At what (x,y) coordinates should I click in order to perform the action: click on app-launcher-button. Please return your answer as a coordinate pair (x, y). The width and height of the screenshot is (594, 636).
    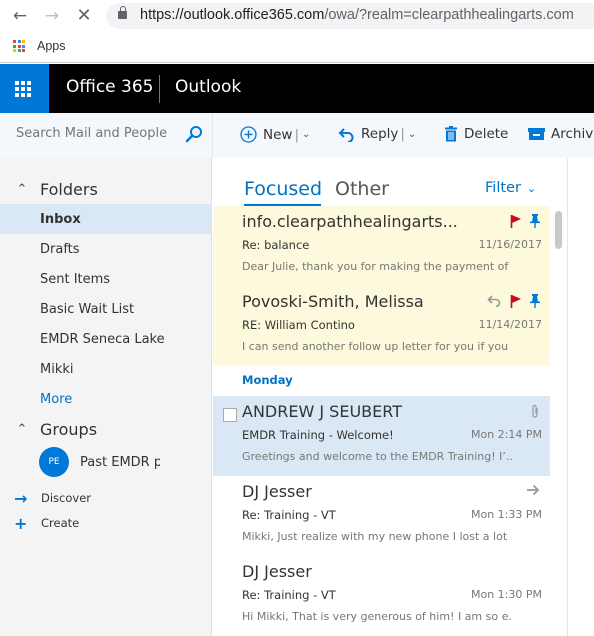
    Looking at the image, I should click on (24, 88).